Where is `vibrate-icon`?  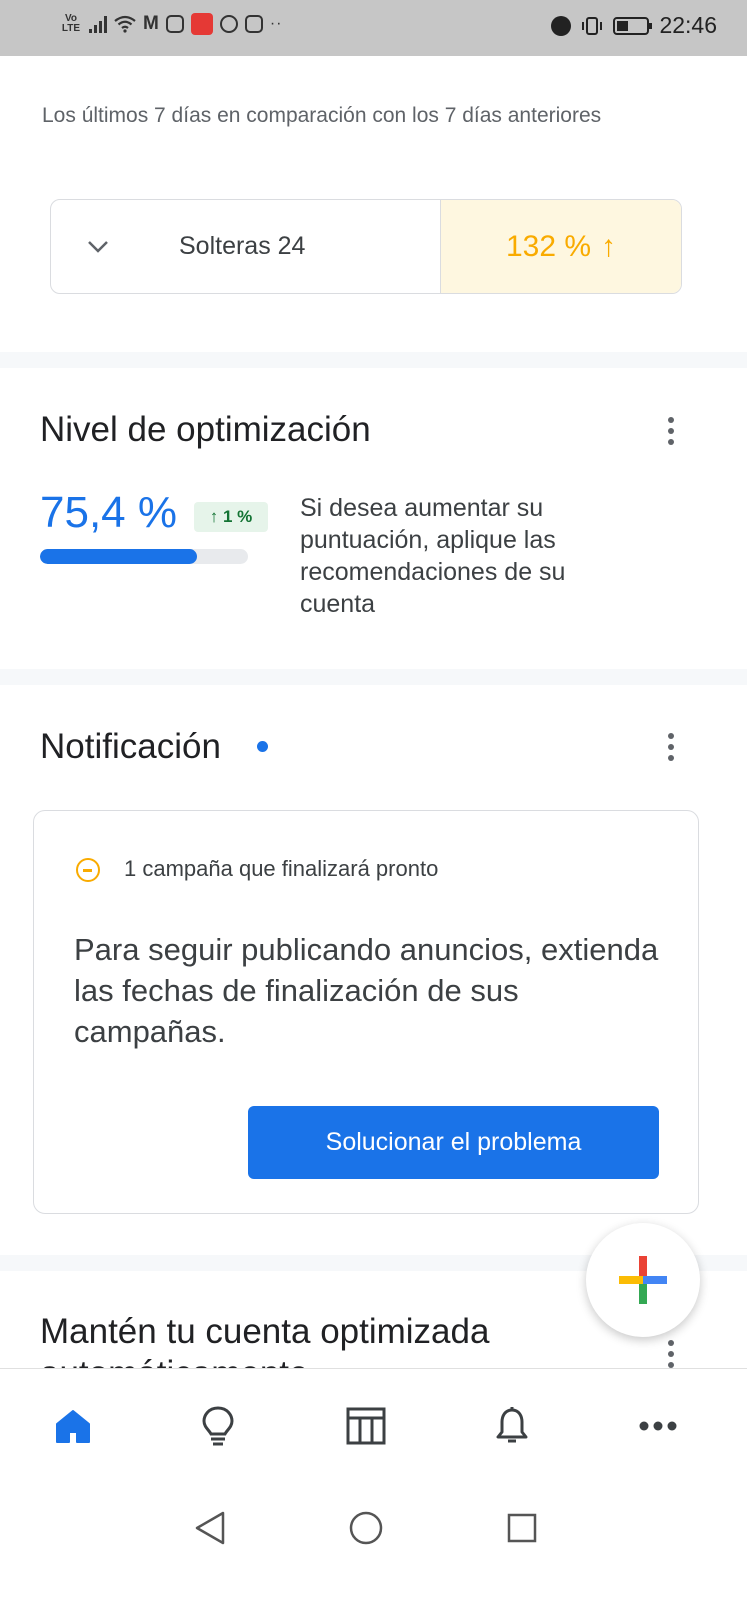
vibrate-icon is located at coordinates (592, 25).